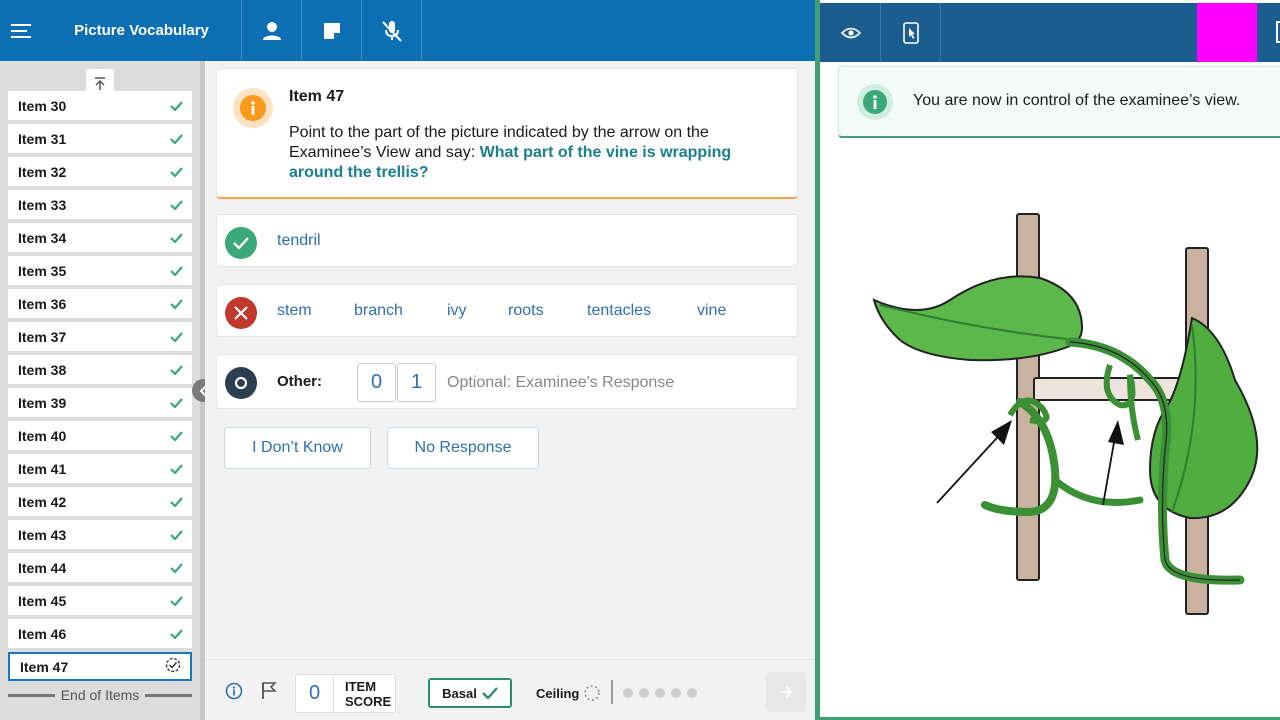 Image resolution: width=1280 pixels, height=720 pixels. What do you see at coordinates (142, 30) in the screenshot?
I see `app-title: Picture Vocabulary` at bounding box center [142, 30].